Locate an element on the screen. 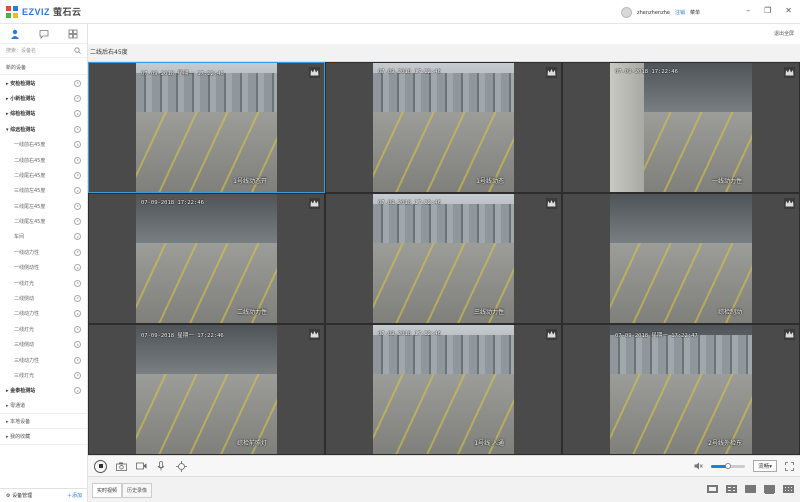 The image size is (800, 502). tab-devices is located at coordinates (15, 34).